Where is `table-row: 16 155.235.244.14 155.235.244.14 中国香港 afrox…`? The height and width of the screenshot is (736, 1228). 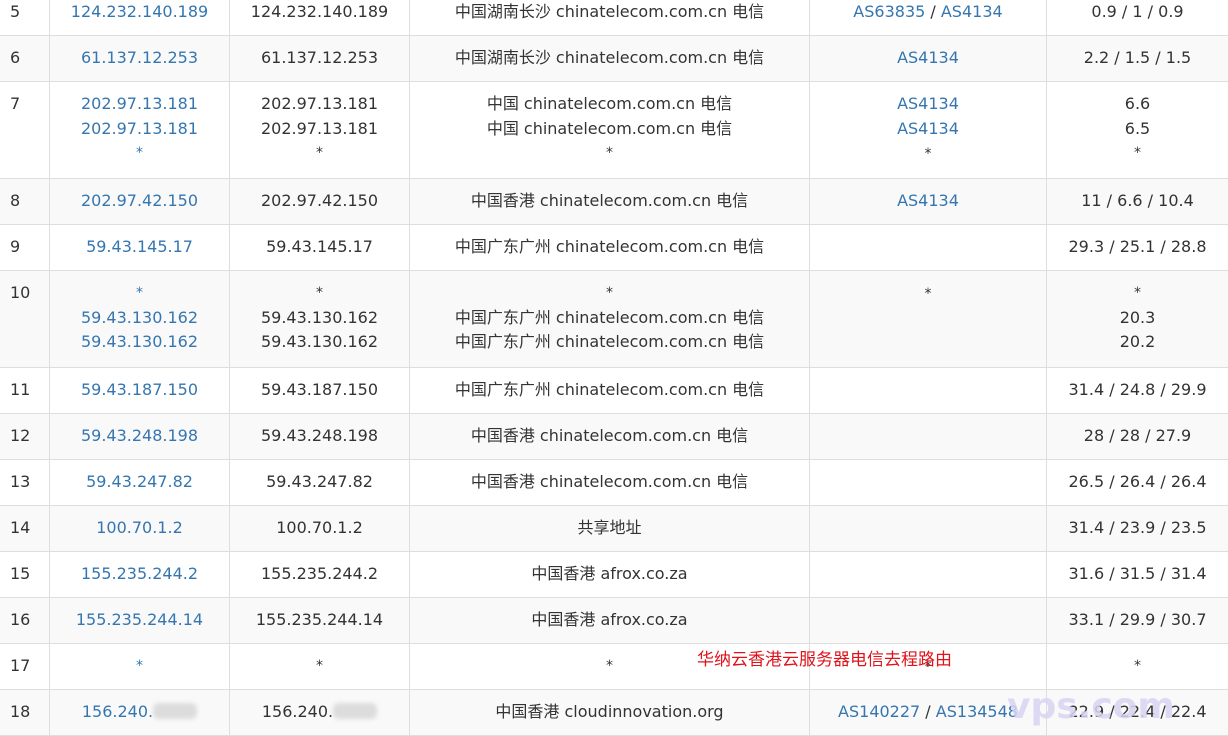 table-row: 16 155.235.244.14 155.235.244.14 中国香港 afrox… is located at coordinates (614, 621).